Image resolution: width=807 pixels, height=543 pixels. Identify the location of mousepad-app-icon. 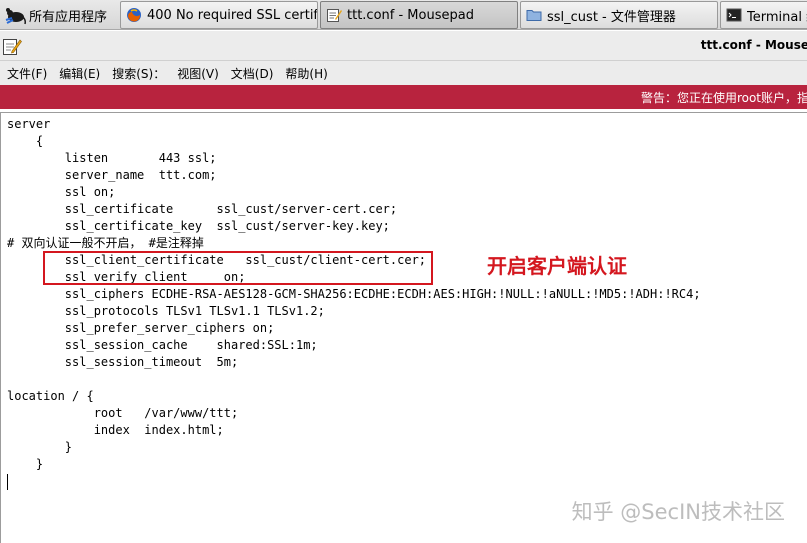
(12, 46).